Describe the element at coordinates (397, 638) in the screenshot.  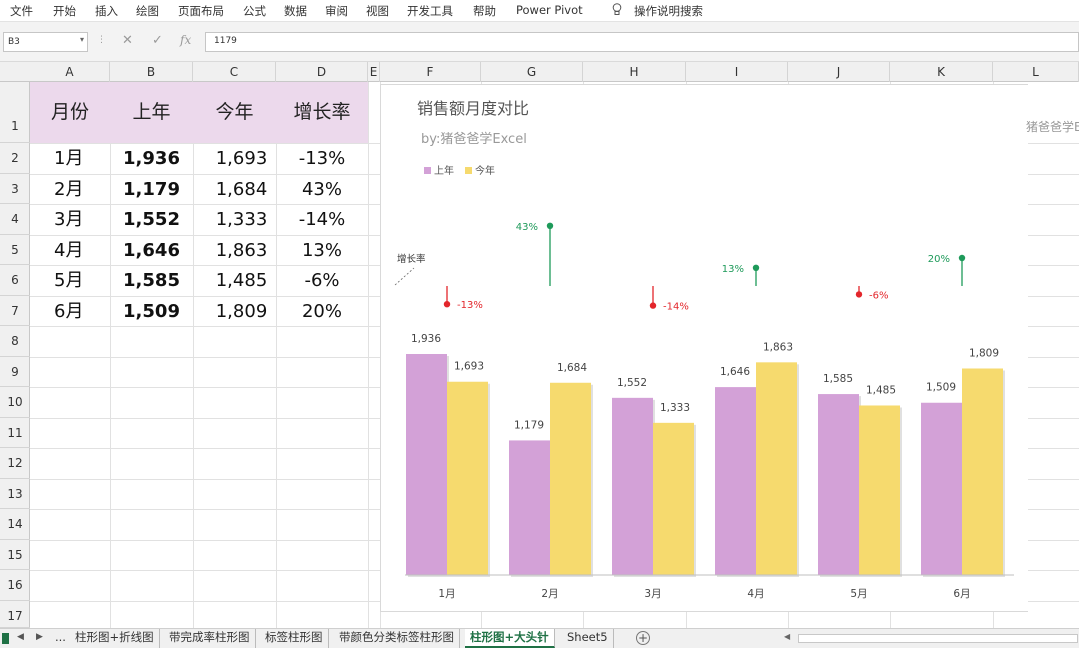
I see `sheet-tab: 带颜色分类标签柱形图` at that location.